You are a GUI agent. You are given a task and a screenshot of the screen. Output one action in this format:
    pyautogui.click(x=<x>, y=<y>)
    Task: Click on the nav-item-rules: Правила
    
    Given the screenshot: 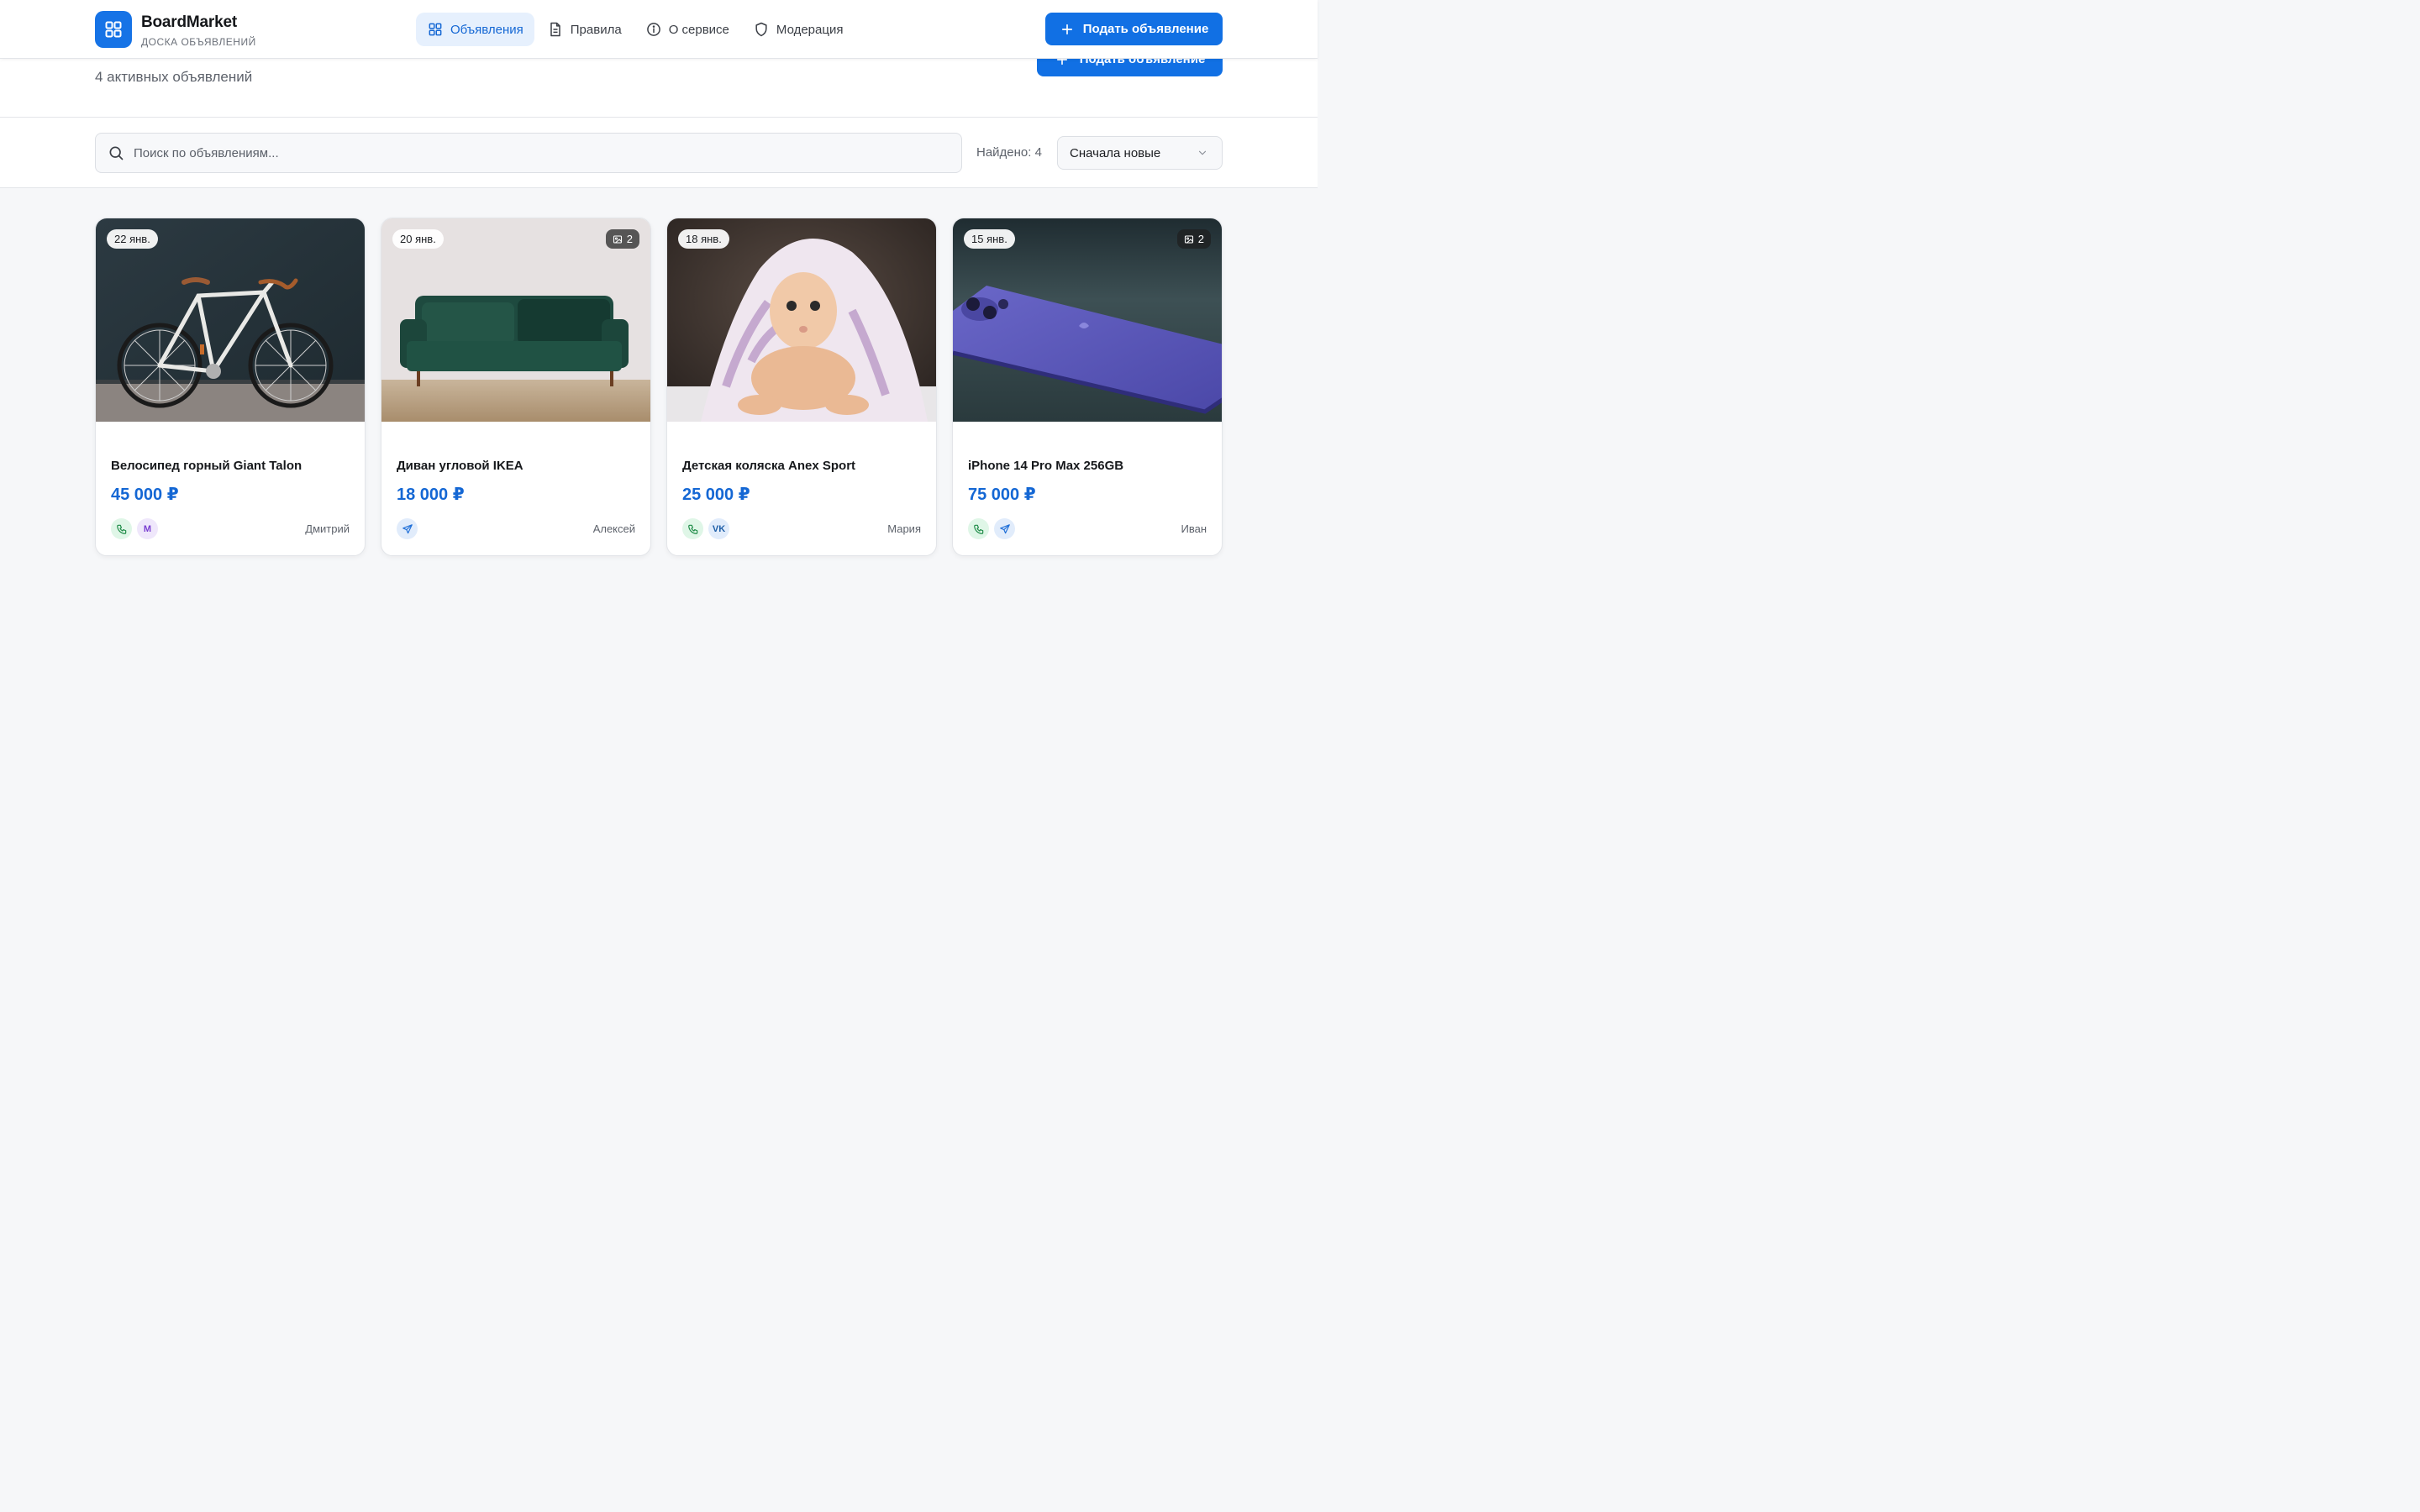 What is the action you would take?
    pyautogui.click(x=584, y=29)
    